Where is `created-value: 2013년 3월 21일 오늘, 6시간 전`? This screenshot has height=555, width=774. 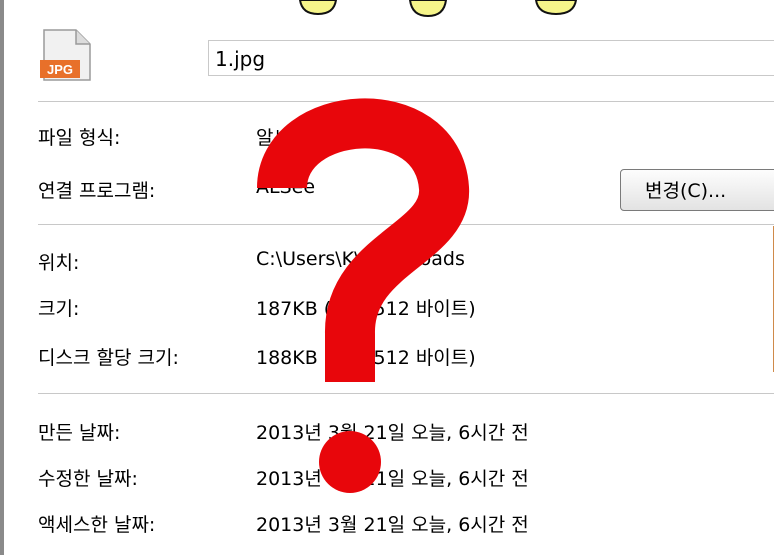 created-value: 2013년 3월 21일 오늘, 6시간 전 is located at coordinates (392, 433).